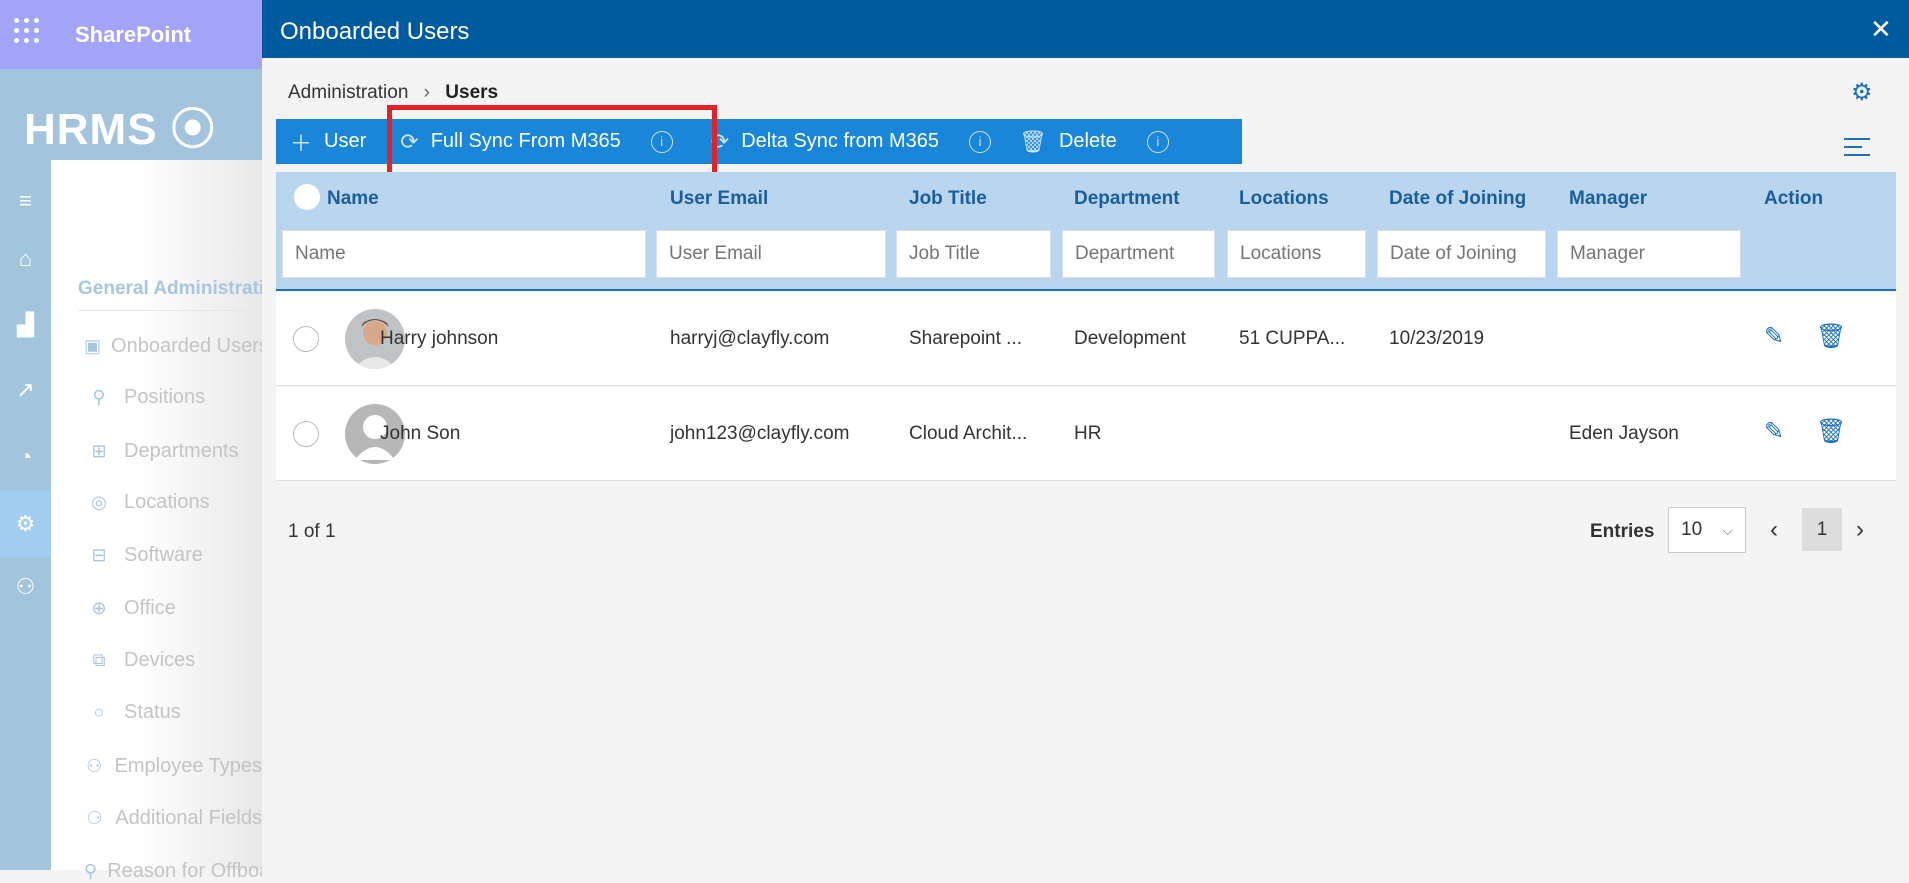 This screenshot has width=1909, height=883. What do you see at coordinates (25, 201) in the screenshot?
I see `hamburger-icon: ≡` at bounding box center [25, 201].